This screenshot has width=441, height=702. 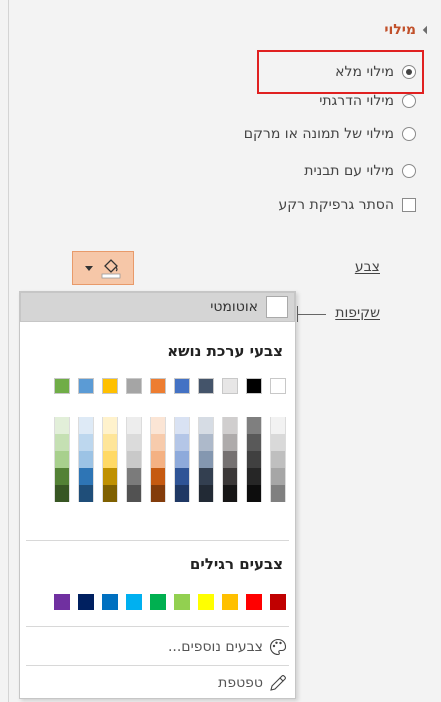 What do you see at coordinates (427, 30) in the screenshot?
I see `triangle-expand-icon` at bounding box center [427, 30].